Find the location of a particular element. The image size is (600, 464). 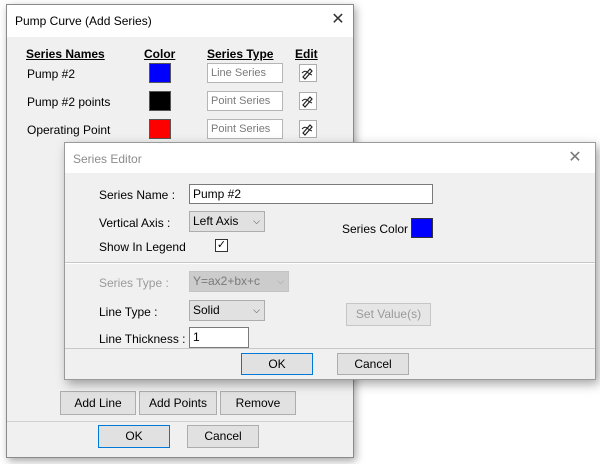

add-points-button: Add Points is located at coordinates (178, 403).